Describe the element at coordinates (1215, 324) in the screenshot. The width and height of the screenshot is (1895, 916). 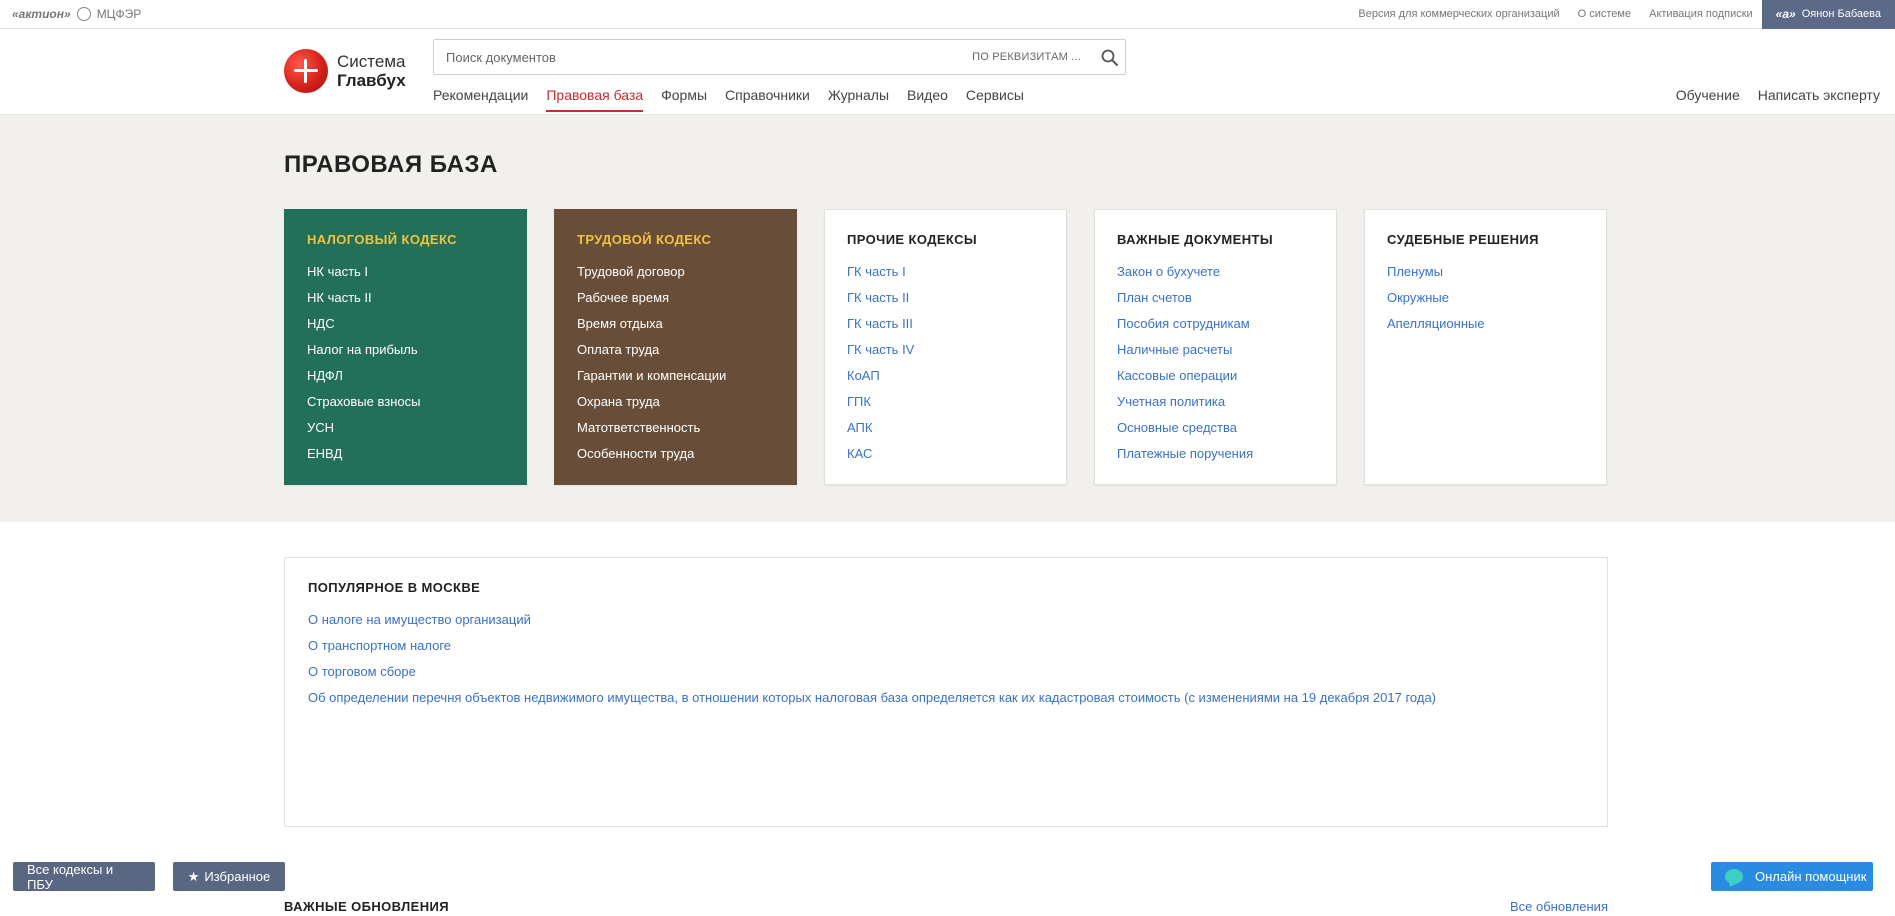
I see `list-item: Пособия сотрудникам` at that location.